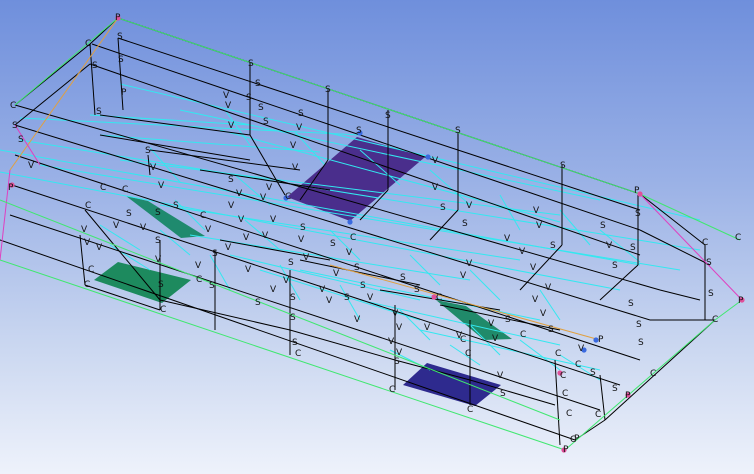  What do you see at coordinates (336, 274) in the screenshot?
I see `entity-label-vertex-69: V` at bounding box center [336, 274].